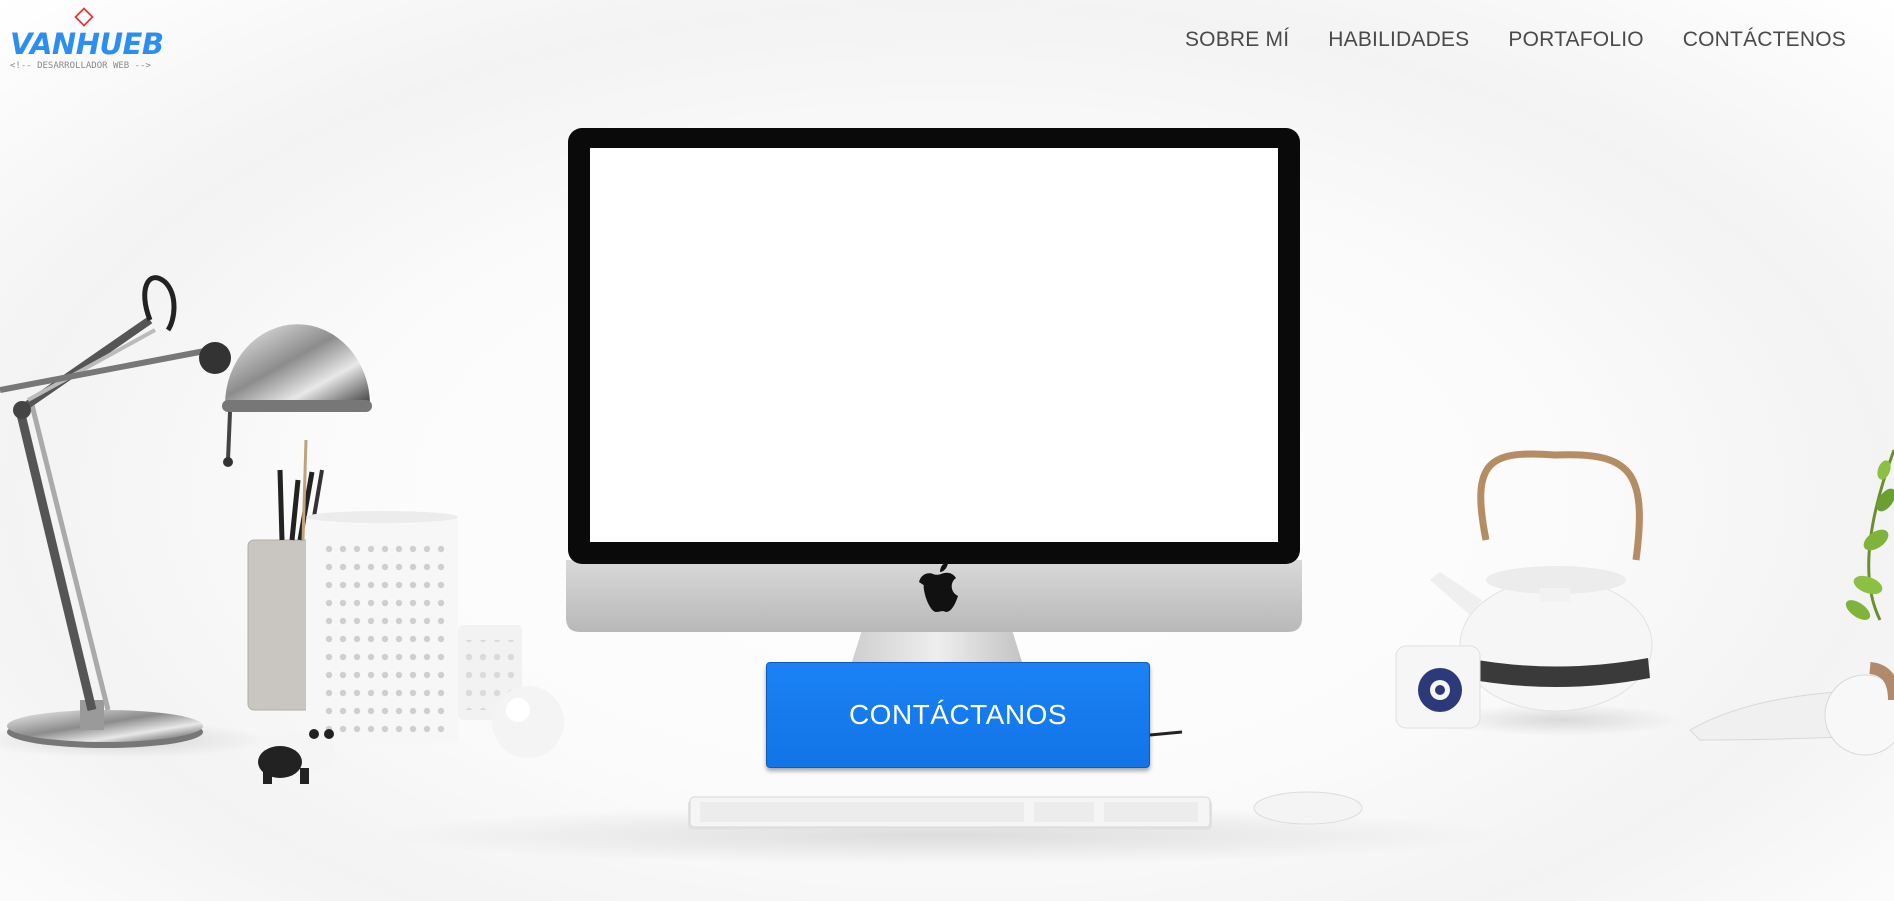  Describe the element at coordinates (958, 715) in the screenshot. I see `contact-cta-button: CONTÁCTANOS` at that location.